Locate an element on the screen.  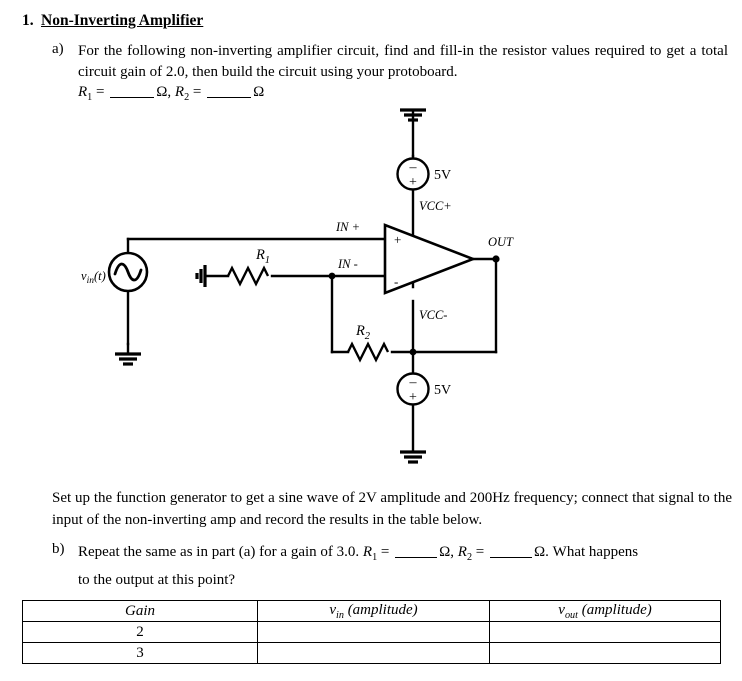
column-header-vout: vout (amplitude) is located at coordinates (605, 611).